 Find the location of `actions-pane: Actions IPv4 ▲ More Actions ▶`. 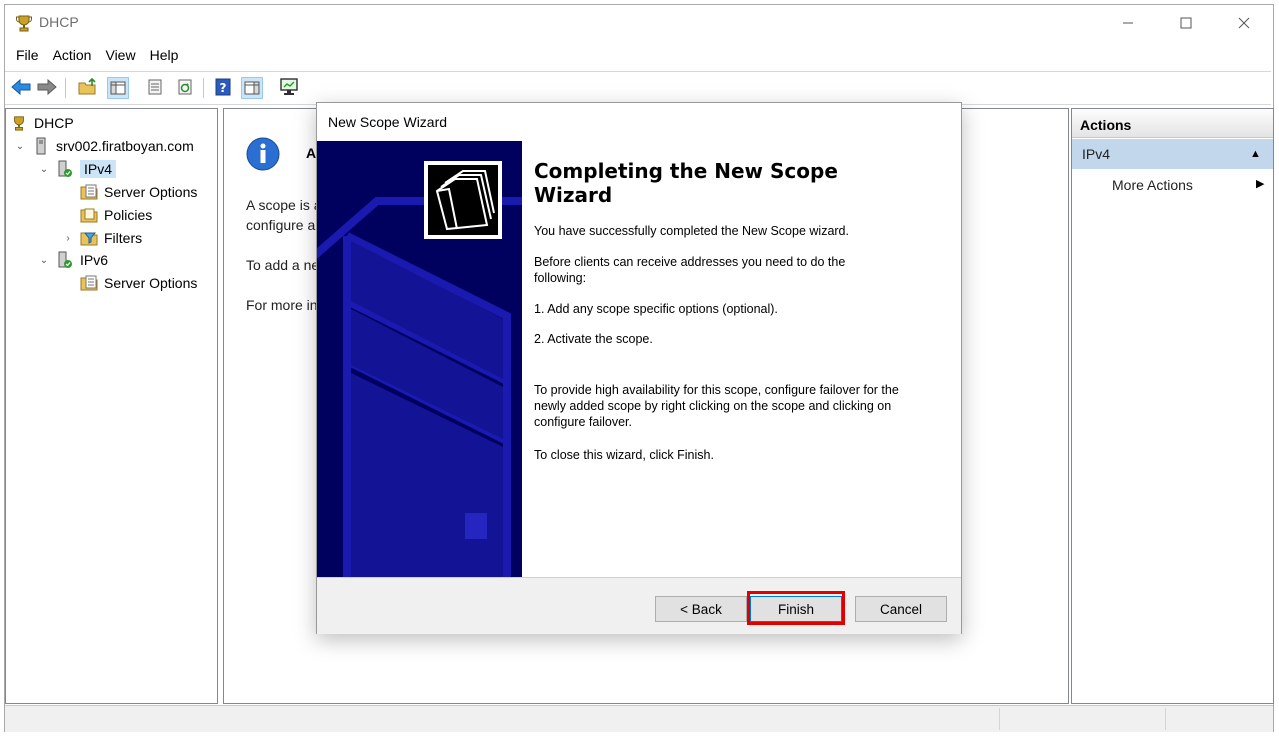

actions-pane: Actions IPv4 ▲ More Actions ▶ is located at coordinates (1172, 406).